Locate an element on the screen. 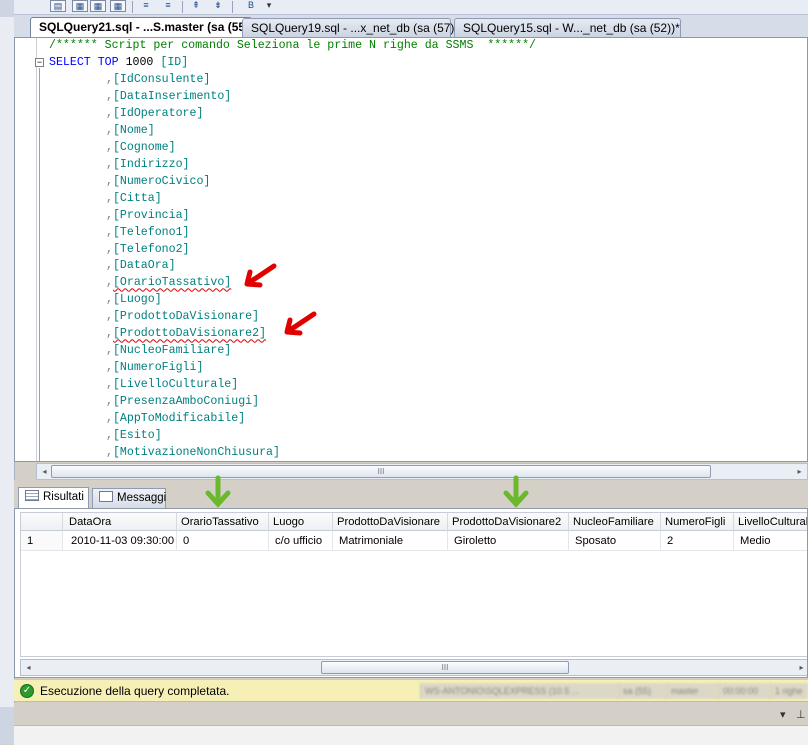  elapsed-time-blurred: 00:00:00 is located at coordinates (744, 691).